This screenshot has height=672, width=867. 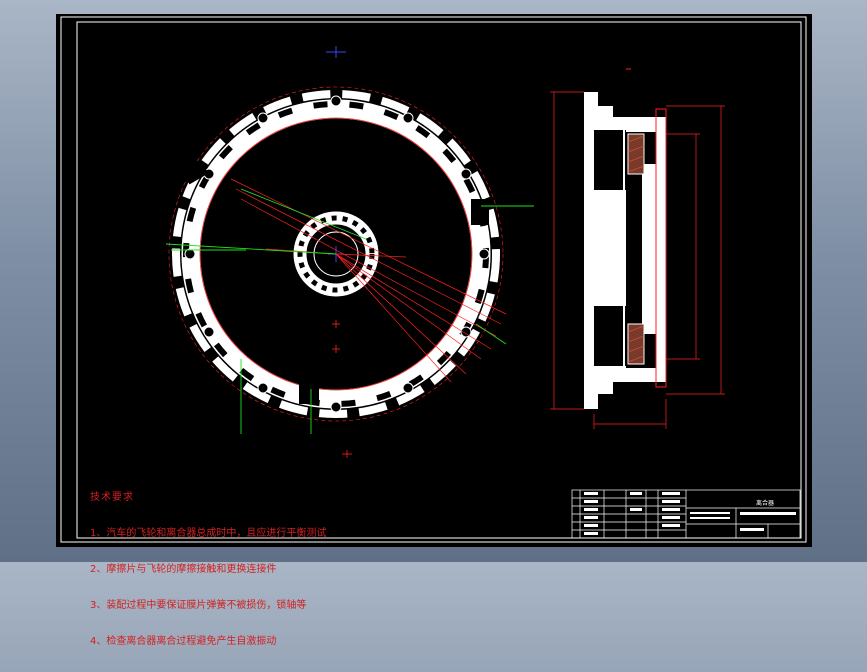 I want to click on technical-note-3: 3、装配过程中要保证膜片弹簧不被损伤，锁轴等, so click(x=198, y=605).